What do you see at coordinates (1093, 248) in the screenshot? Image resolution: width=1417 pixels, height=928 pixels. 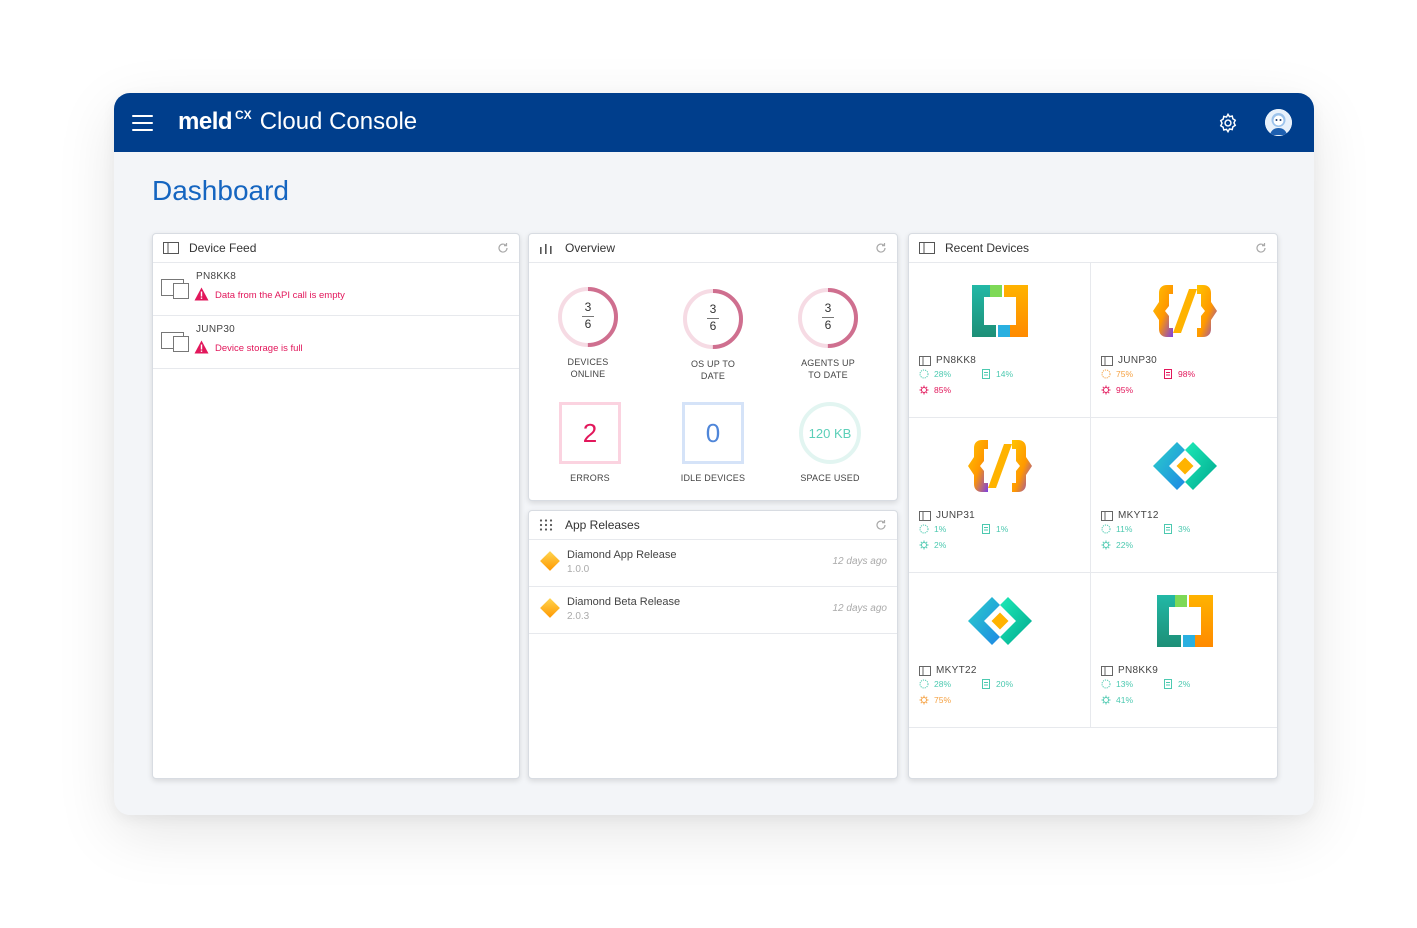 I see `card-header: Recent Devices` at bounding box center [1093, 248].